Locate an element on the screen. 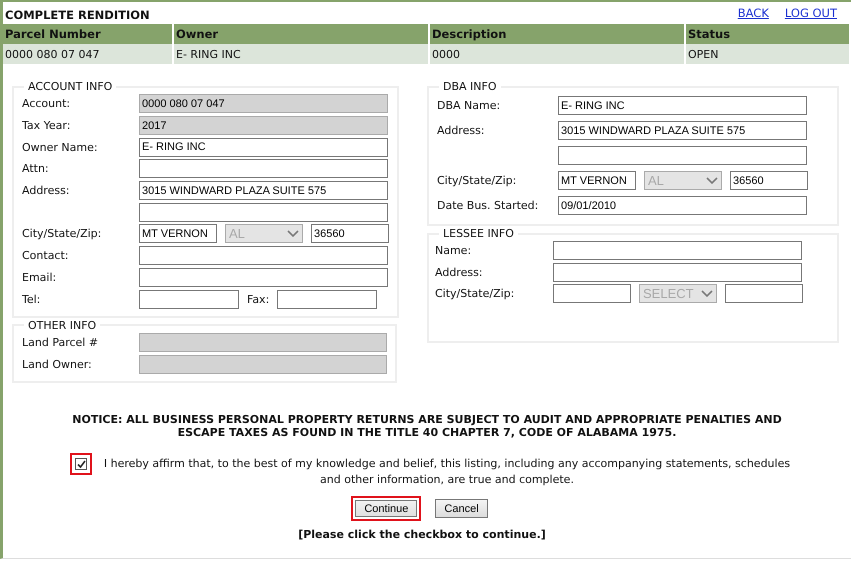 This screenshot has height=561, width=855. input-field: 09/01/2010 is located at coordinates (682, 205).